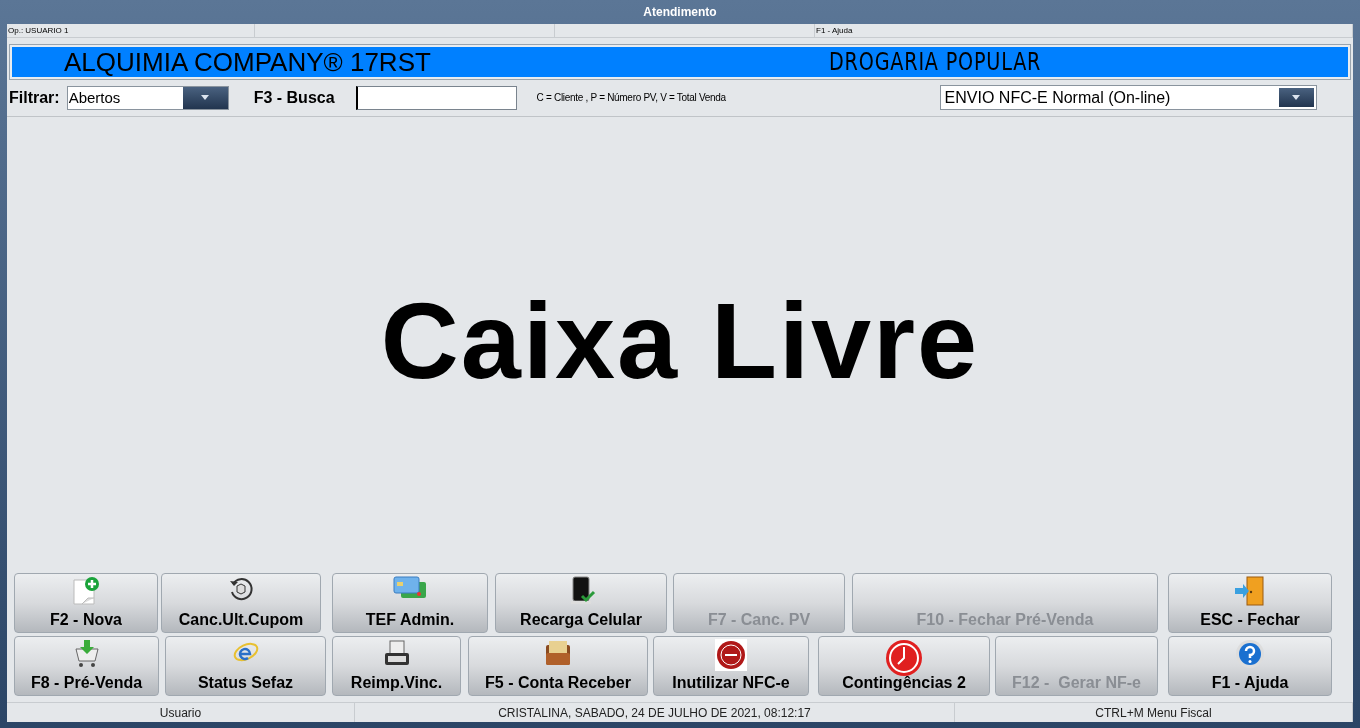 The width and height of the screenshot is (1360, 728). I want to click on undo-package-icon, so click(241, 589).